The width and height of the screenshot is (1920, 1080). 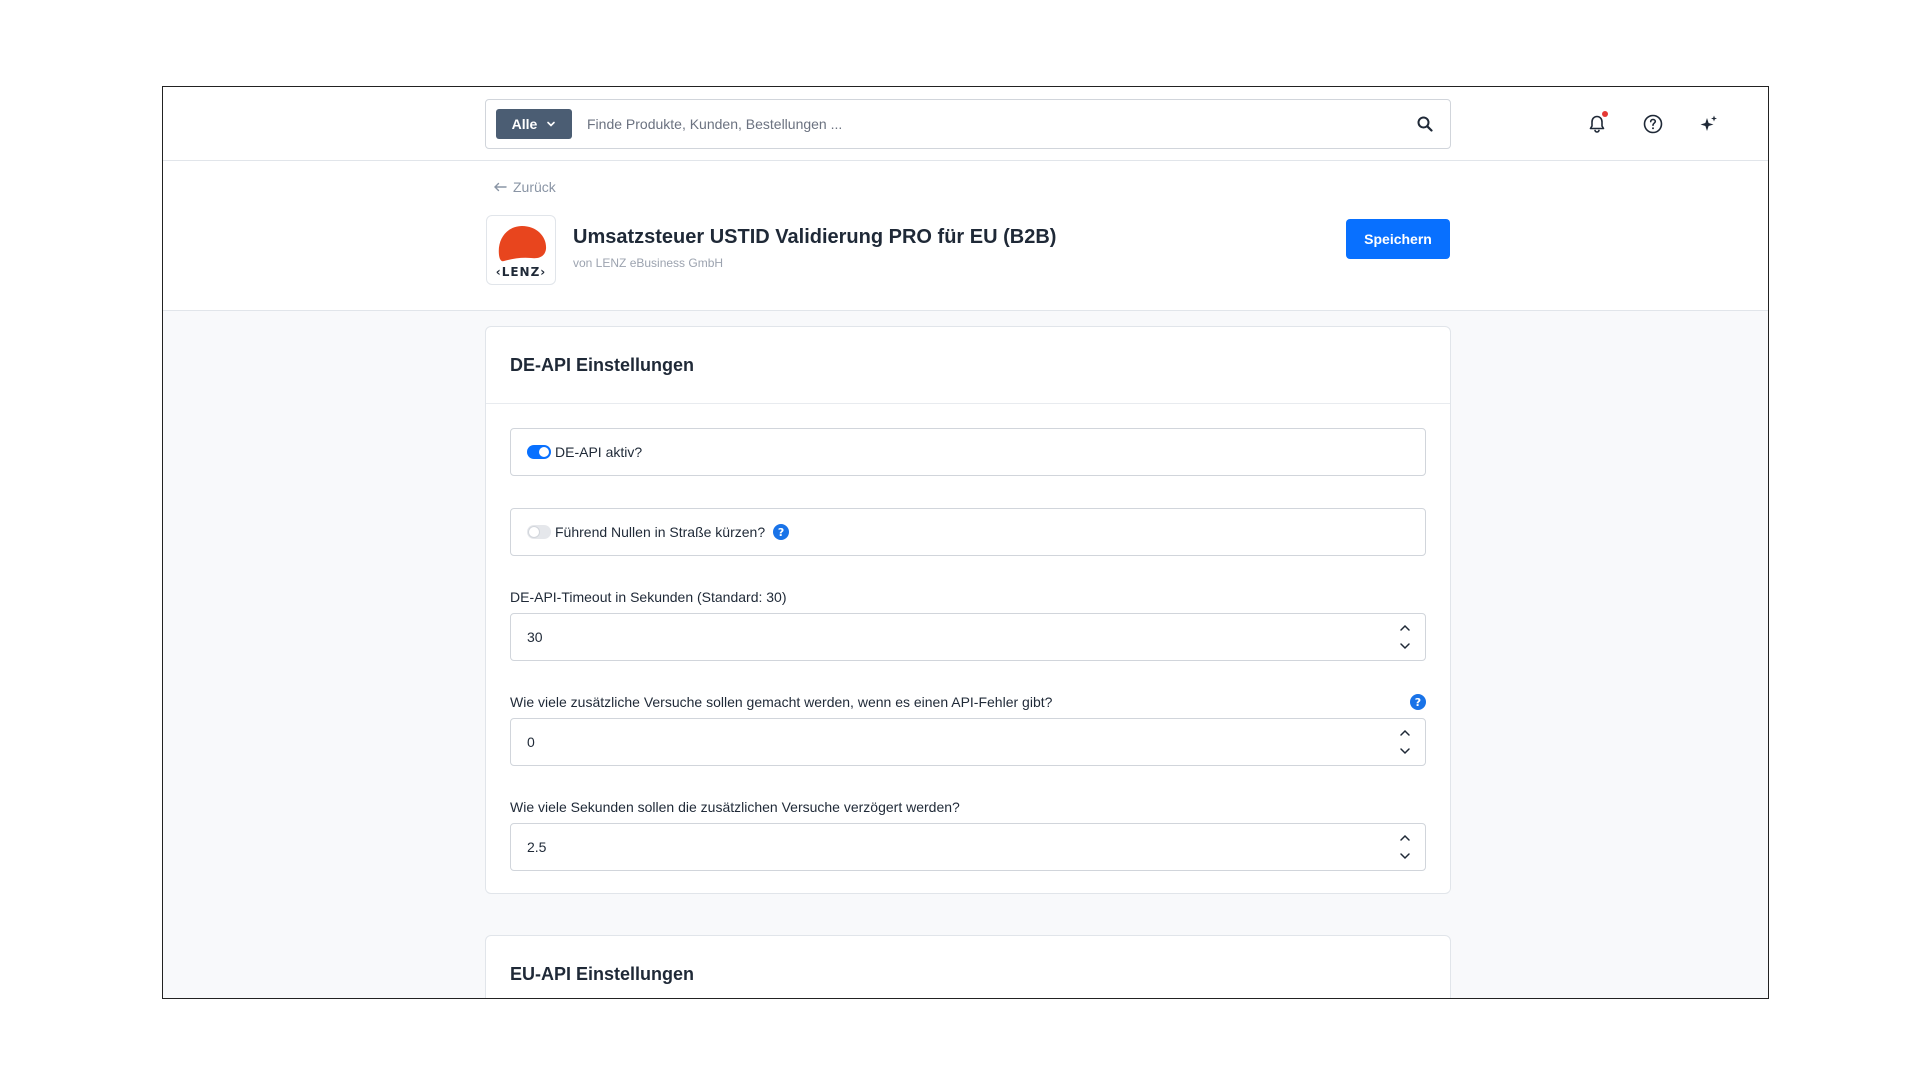 I want to click on search-type-dropdown: Alle, so click(x=534, y=124).